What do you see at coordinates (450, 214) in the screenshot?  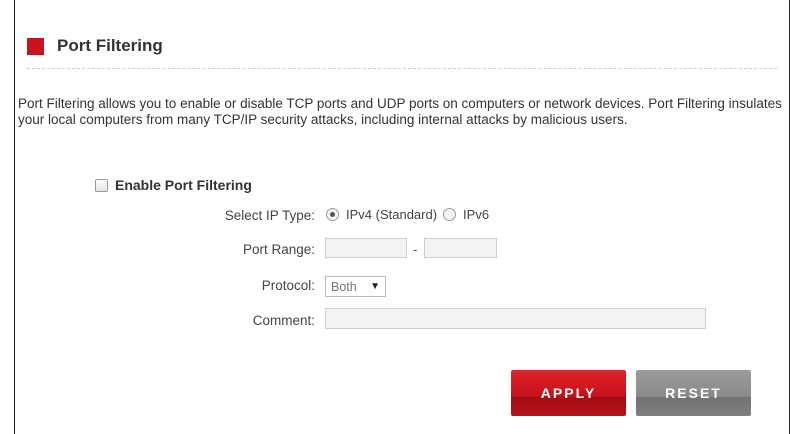 I see `ipv6-radio` at bounding box center [450, 214].